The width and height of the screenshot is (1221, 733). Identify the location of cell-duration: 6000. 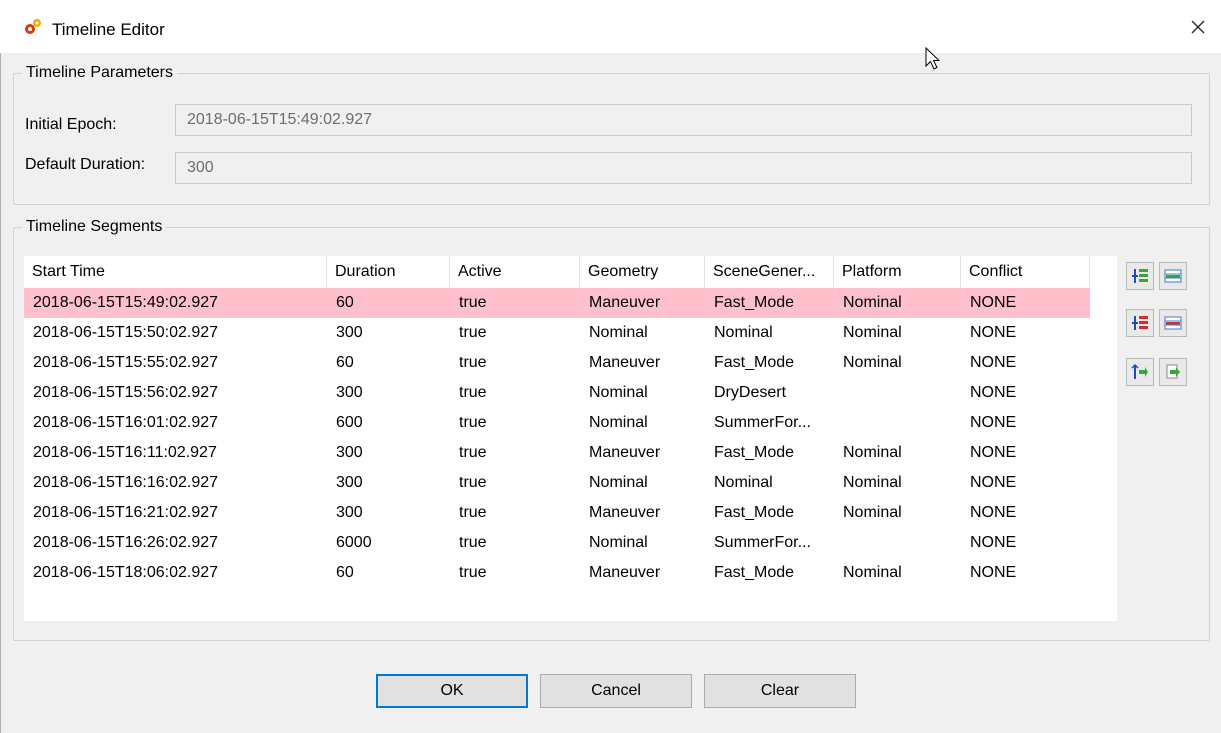
(354, 542).